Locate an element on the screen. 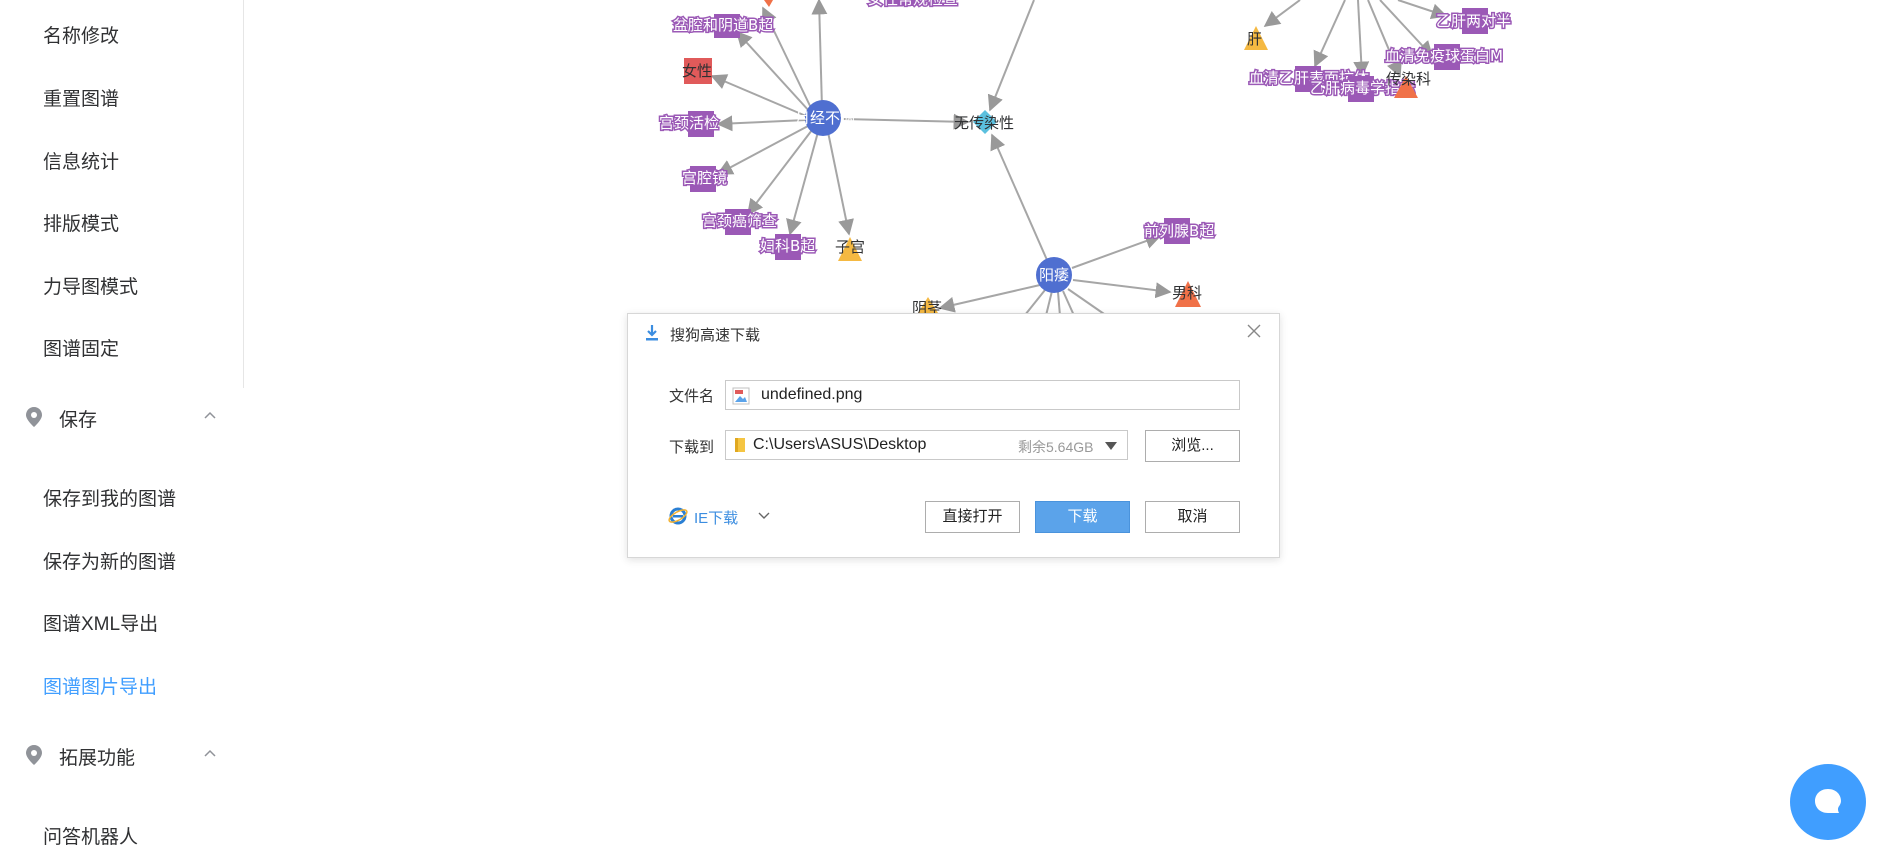 Image resolution: width=1897 pixels, height=850 pixels. free-space-text: 剩余5.64GB is located at coordinates (1056, 447).